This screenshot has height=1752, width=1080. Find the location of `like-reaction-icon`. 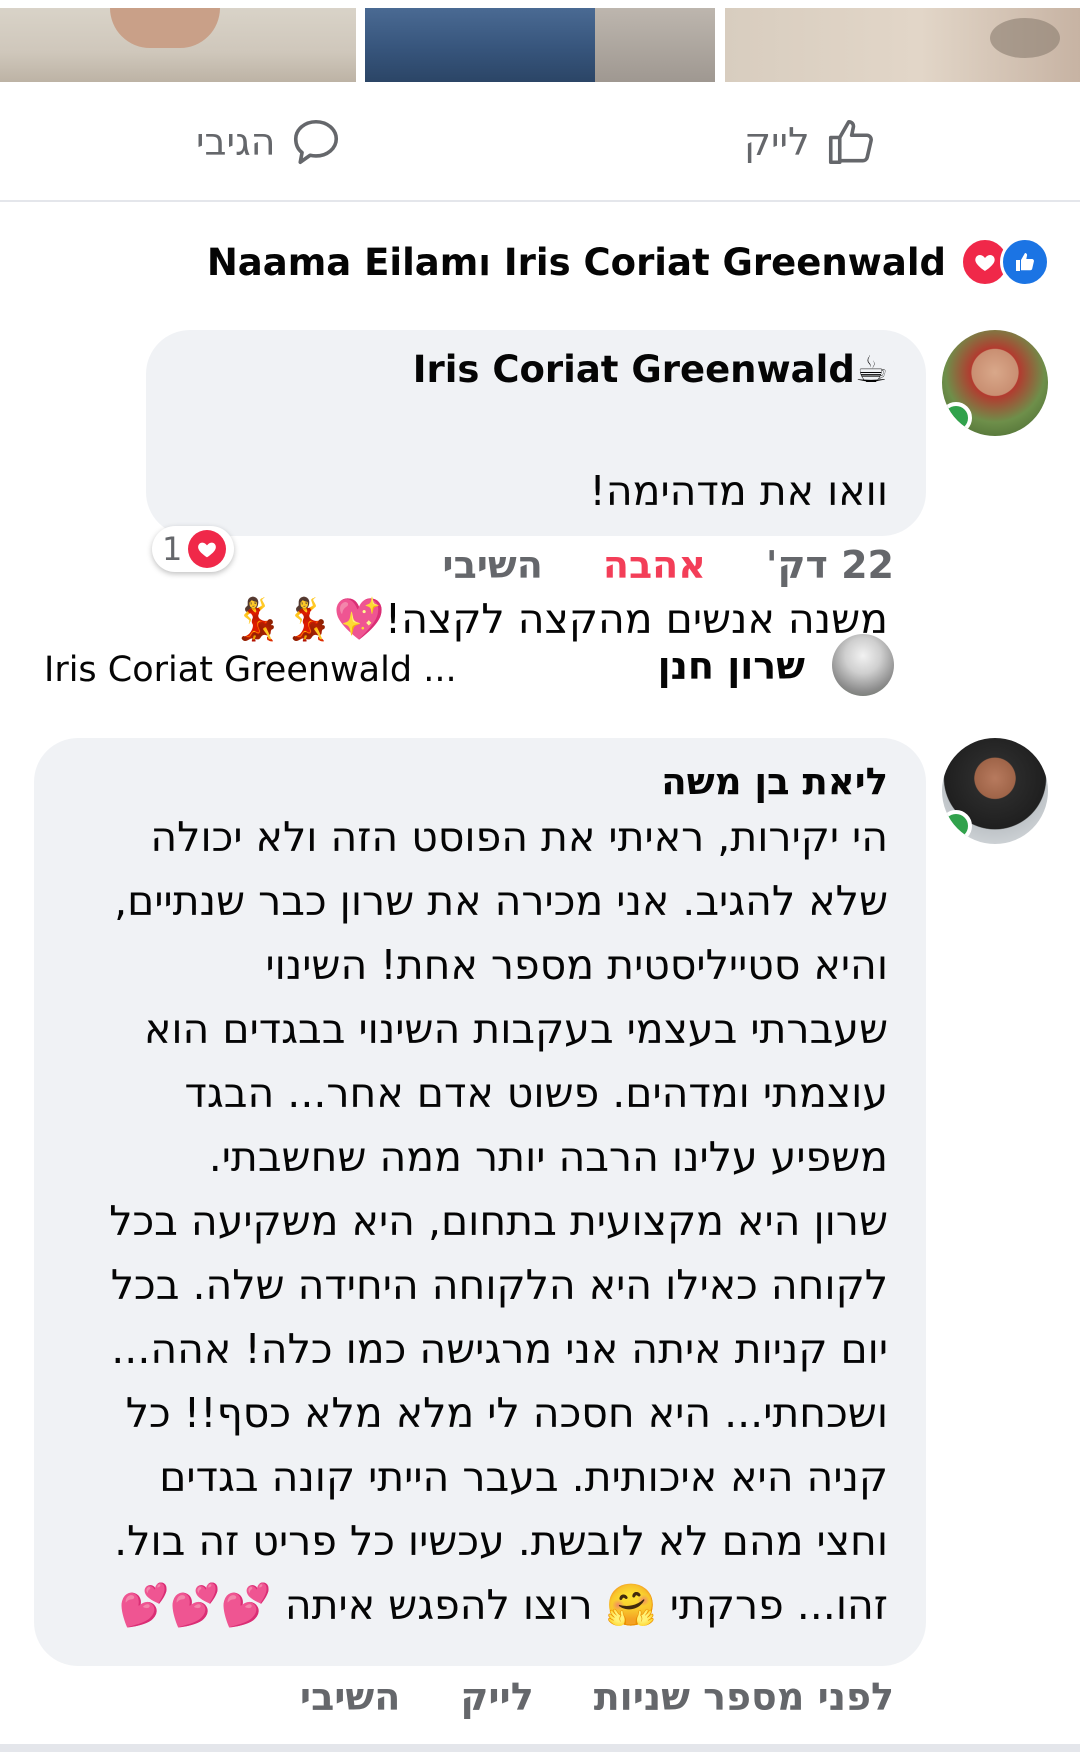

like-reaction-icon is located at coordinates (1025, 262).